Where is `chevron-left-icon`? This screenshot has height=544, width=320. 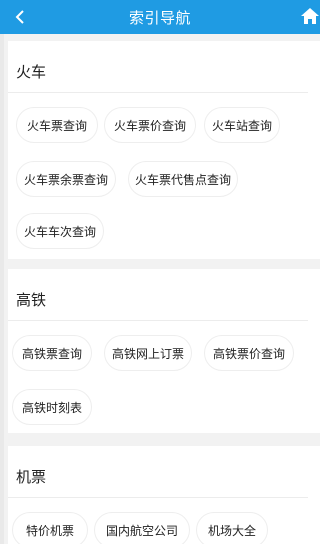 chevron-left-icon is located at coordinates (19, 17).